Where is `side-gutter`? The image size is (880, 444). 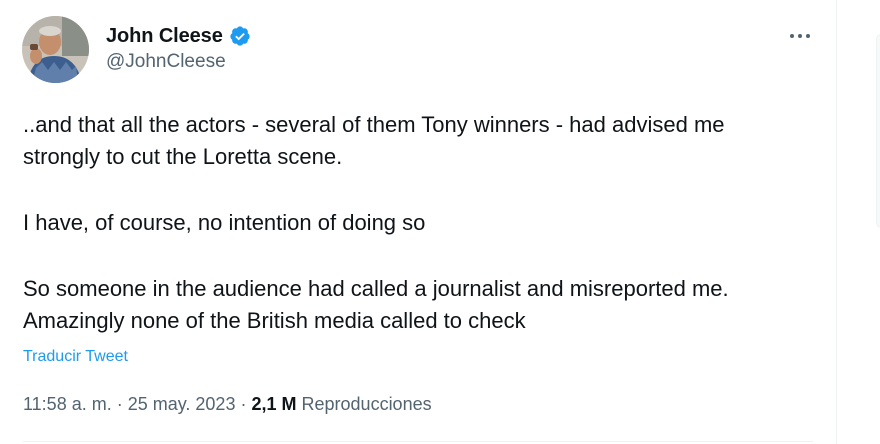 side-gutter is located at coordinates (858, 222).